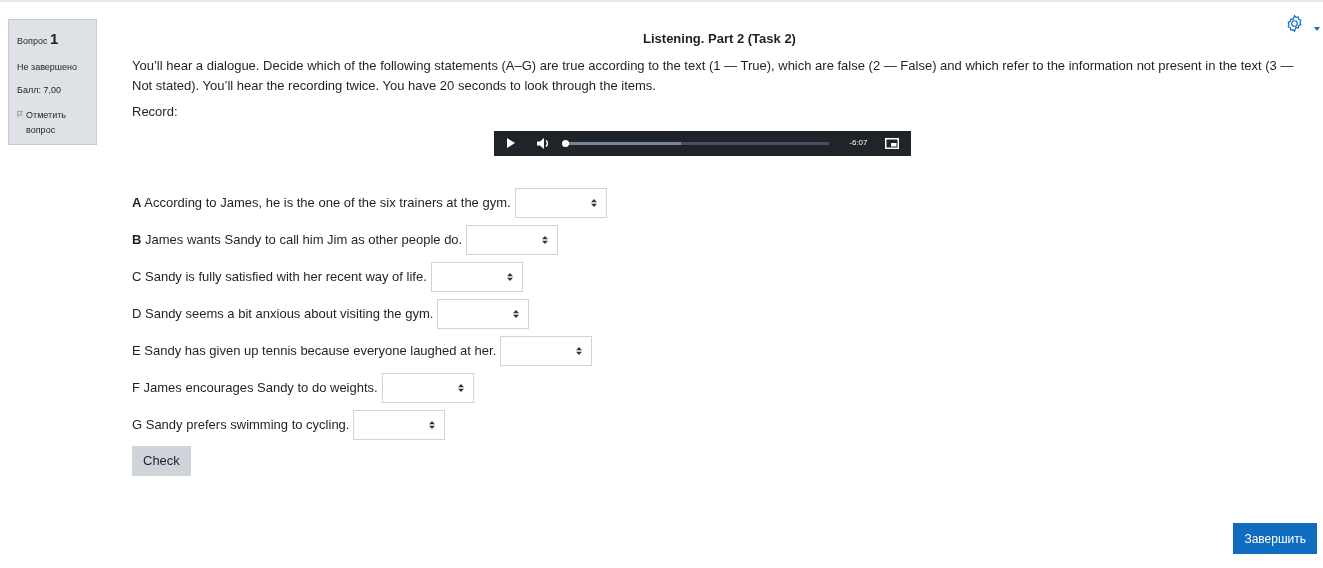 The height and width of the screenshot is (568, 1323). What do you see at coordinates (48, 67) in the screenshot?
I see `question-state: Не завершено` at bounding box center [48, 67].